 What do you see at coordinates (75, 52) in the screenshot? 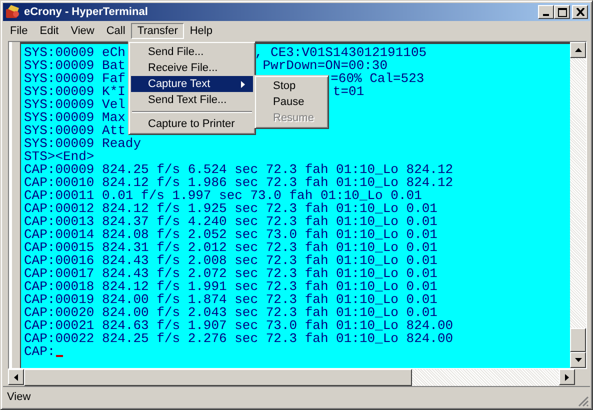
I see `terminal-line: SYS:00009 eCh` at bounding box center [75, 52].